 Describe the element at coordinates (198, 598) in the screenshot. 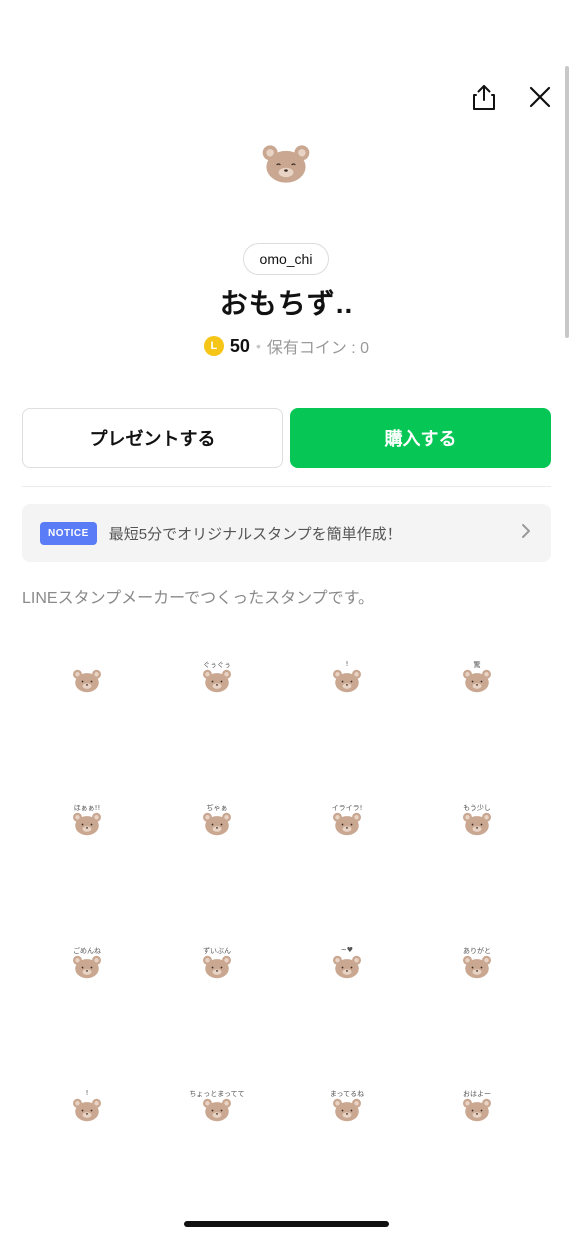

I see `description: LINEスタンプメーカーでつくったスタンプです。` at that location.